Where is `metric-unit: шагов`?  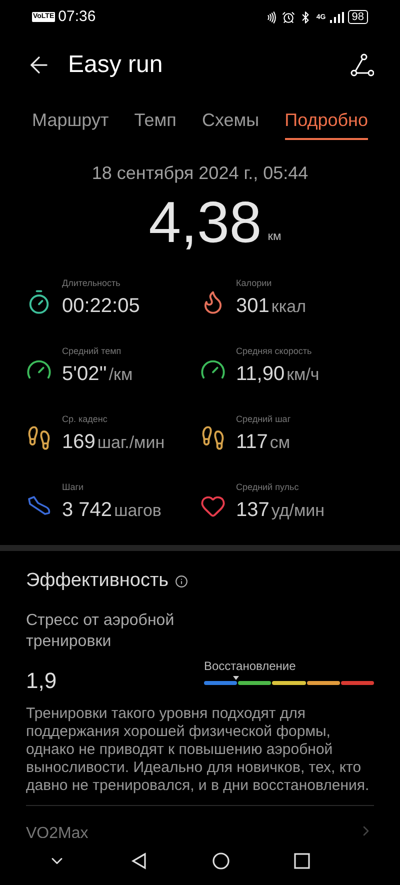
metric-unit: шагов is located at coordinates (138, 511).